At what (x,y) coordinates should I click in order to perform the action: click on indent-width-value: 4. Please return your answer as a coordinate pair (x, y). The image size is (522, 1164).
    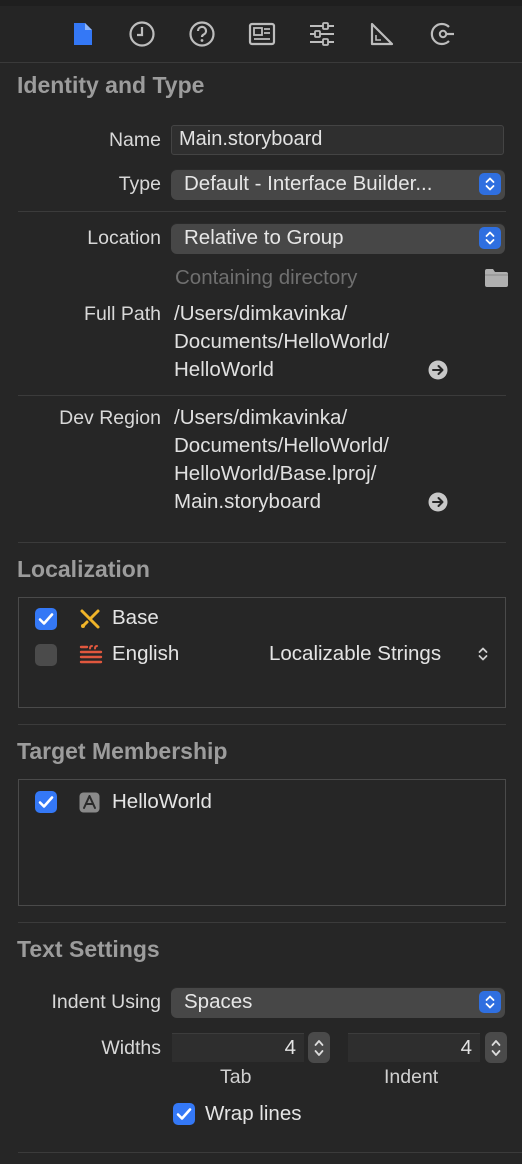
    Looking at the image, I should click on (466, 1047).